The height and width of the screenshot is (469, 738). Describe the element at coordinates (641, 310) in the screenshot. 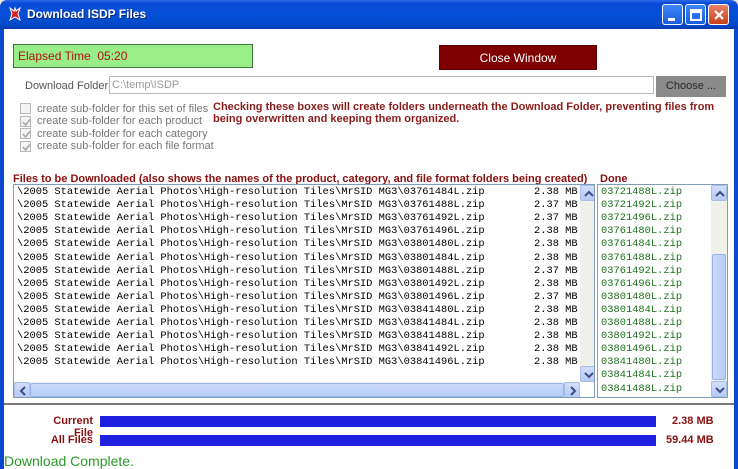

I see `done-row: 03801484L.zip` at that location.